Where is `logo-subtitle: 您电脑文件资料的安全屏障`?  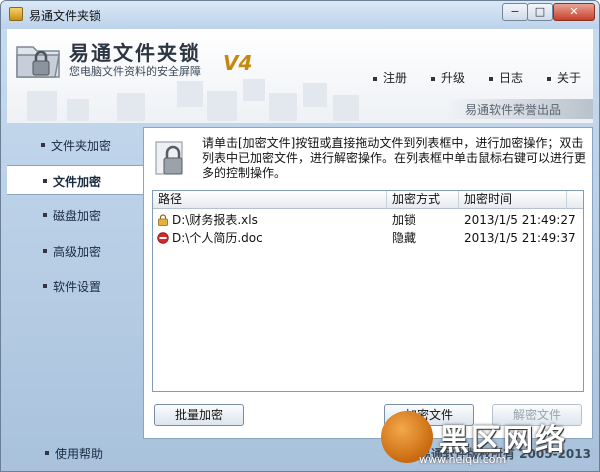 logo-subtitle: 您电脑文件资料的安全屏障 is located at coordinates (135, 71).